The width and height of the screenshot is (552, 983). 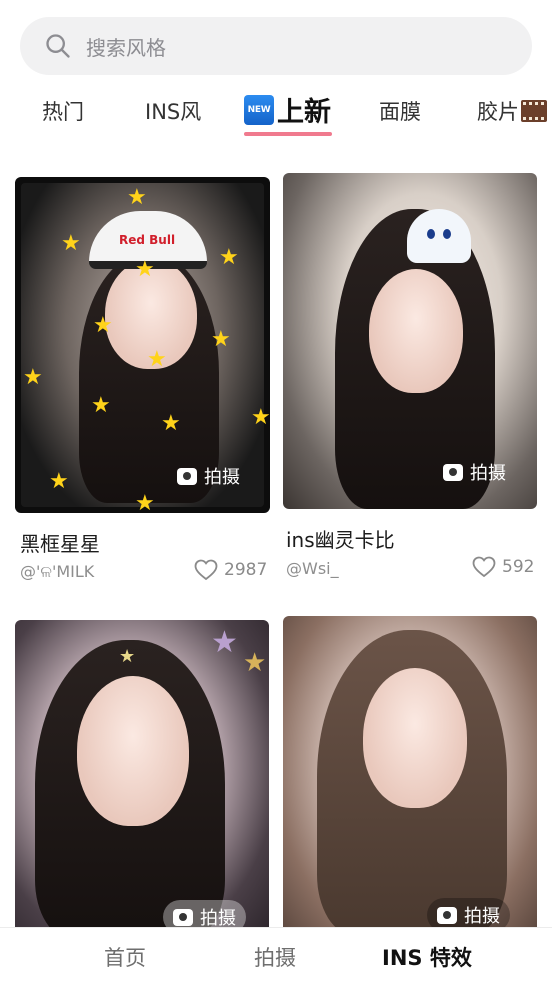 What do you see at coordinates (498, 112) in the screenshot?
I see `tab-label: 胶片` at bounding box center [498, 112].